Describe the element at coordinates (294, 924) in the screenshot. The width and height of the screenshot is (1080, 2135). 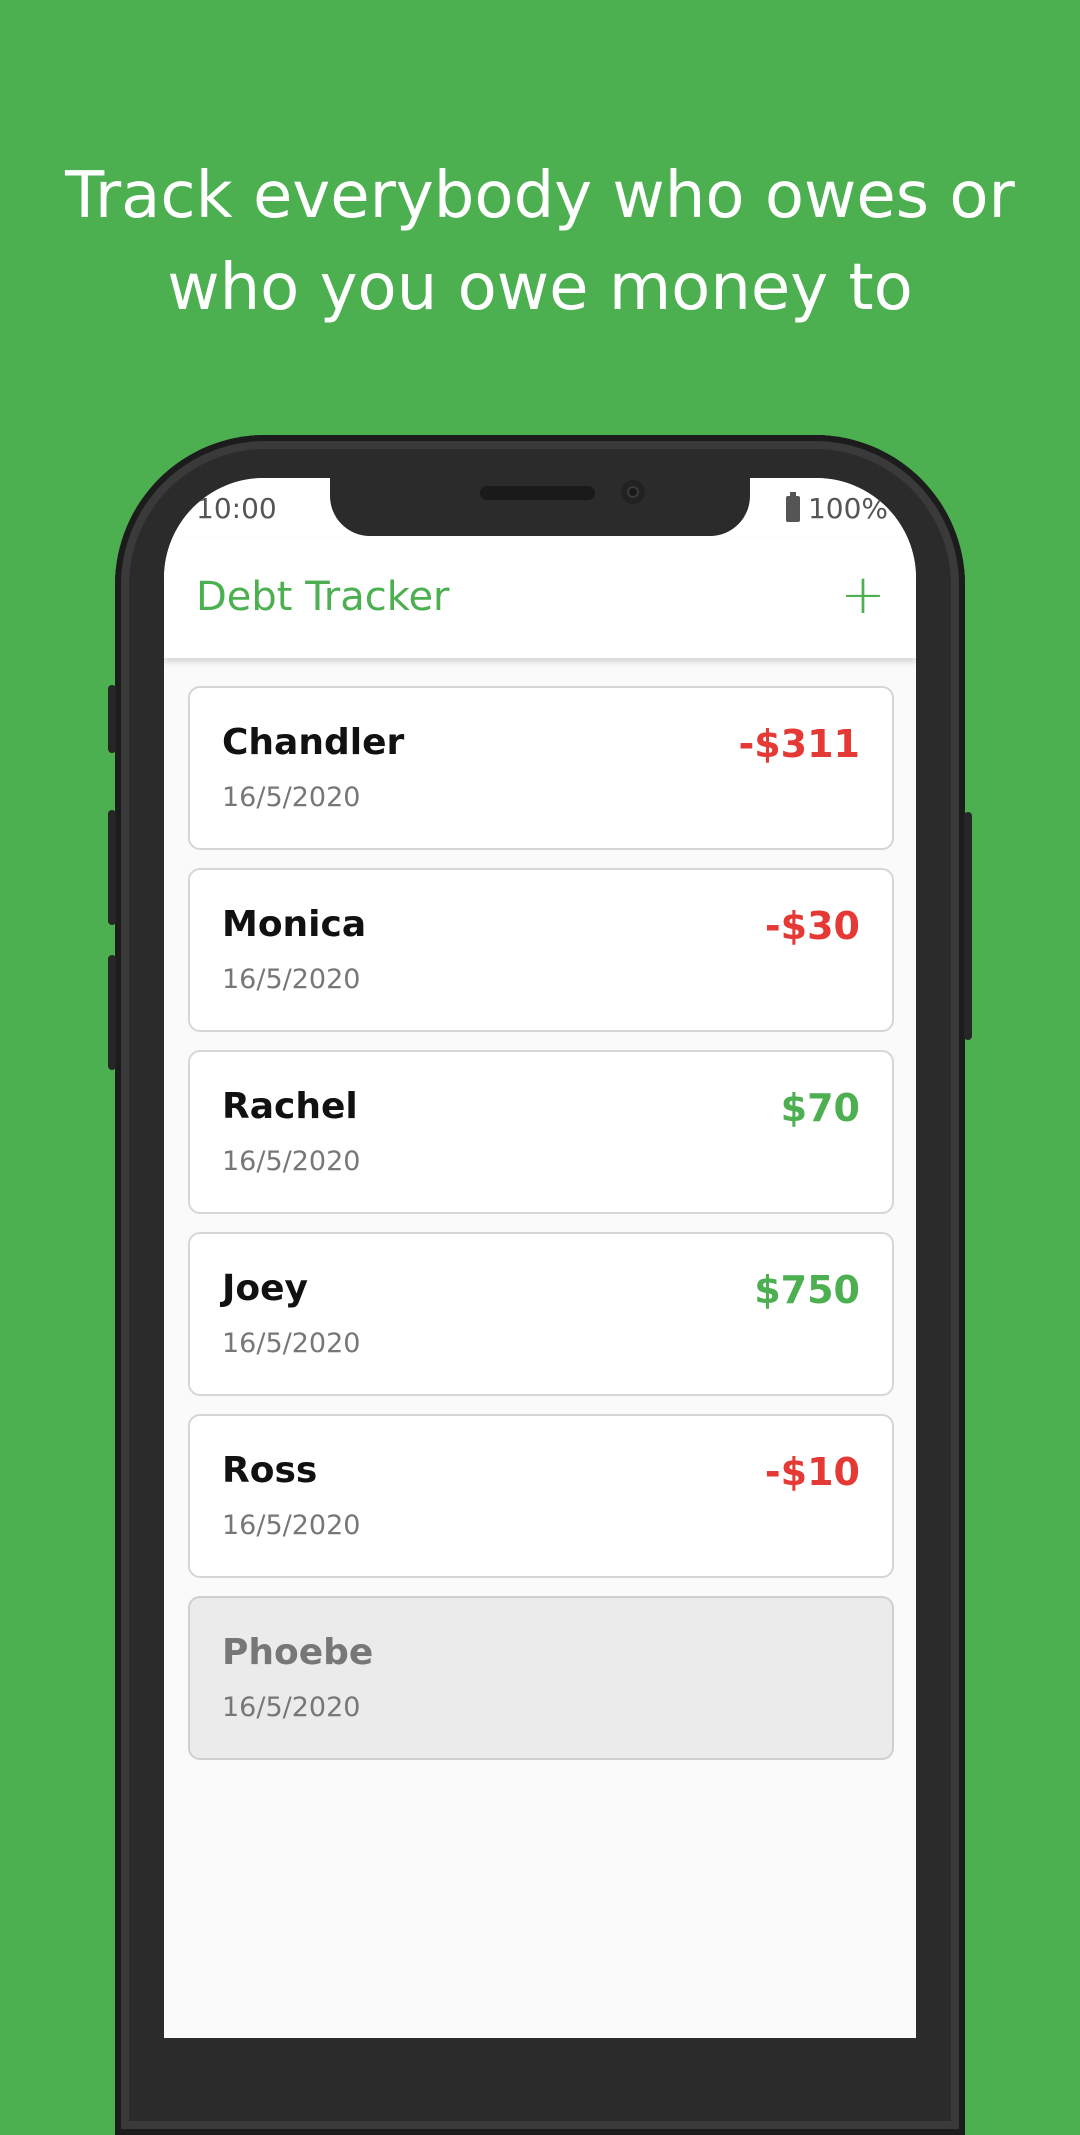
I see `debt-person-name: Monica` at that location.